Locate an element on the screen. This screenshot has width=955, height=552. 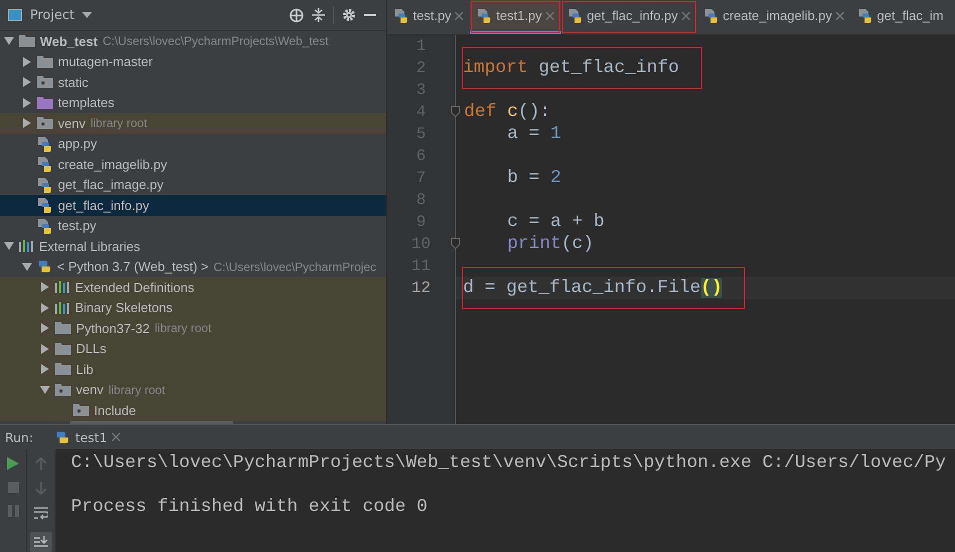
tree-label: < Python 3.7 (Web_test) > is located at coordinates (133, 266).